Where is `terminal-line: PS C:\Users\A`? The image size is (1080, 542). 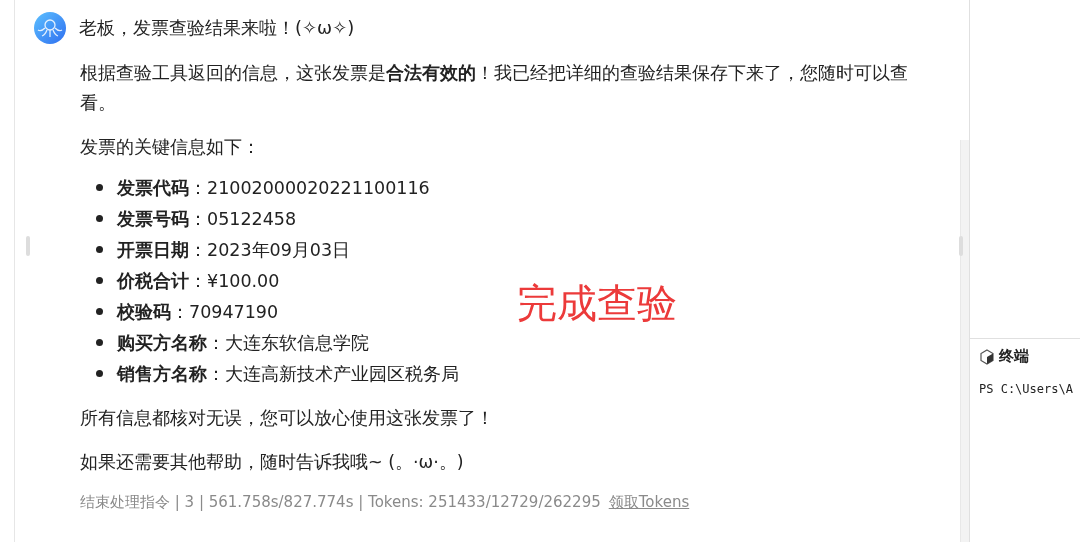 terminal-line: PS C:\Users\A is located at coordinates (1026, 388).